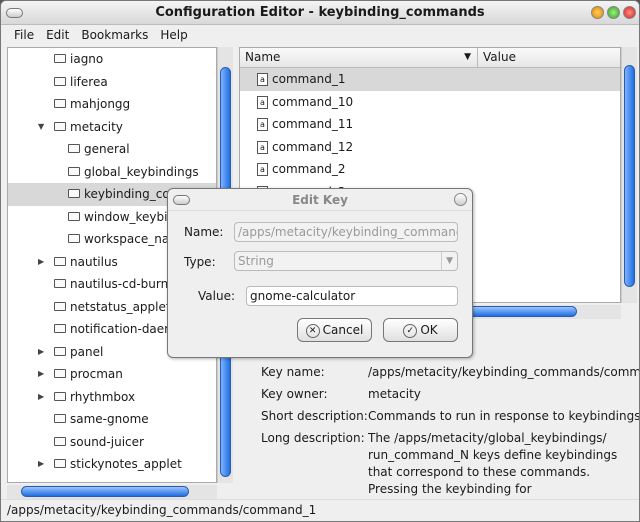  Describe the element at coordinates (114, 35) in the screenshot. I see `menu-bookmarks: Bookmarks` at that location.